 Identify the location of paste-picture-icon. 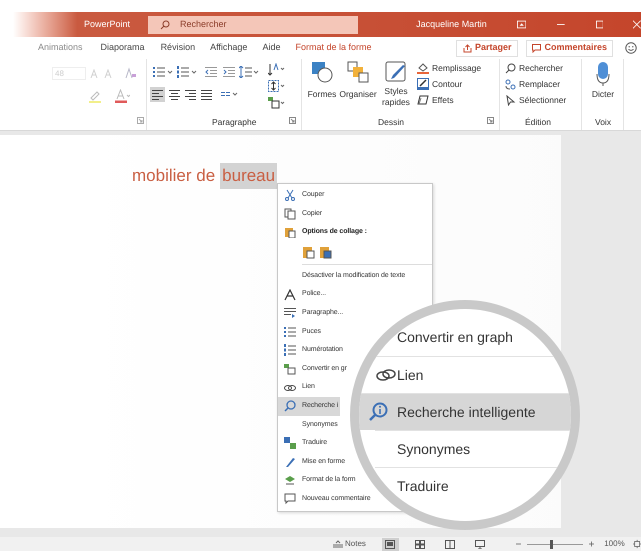
(325, 251).